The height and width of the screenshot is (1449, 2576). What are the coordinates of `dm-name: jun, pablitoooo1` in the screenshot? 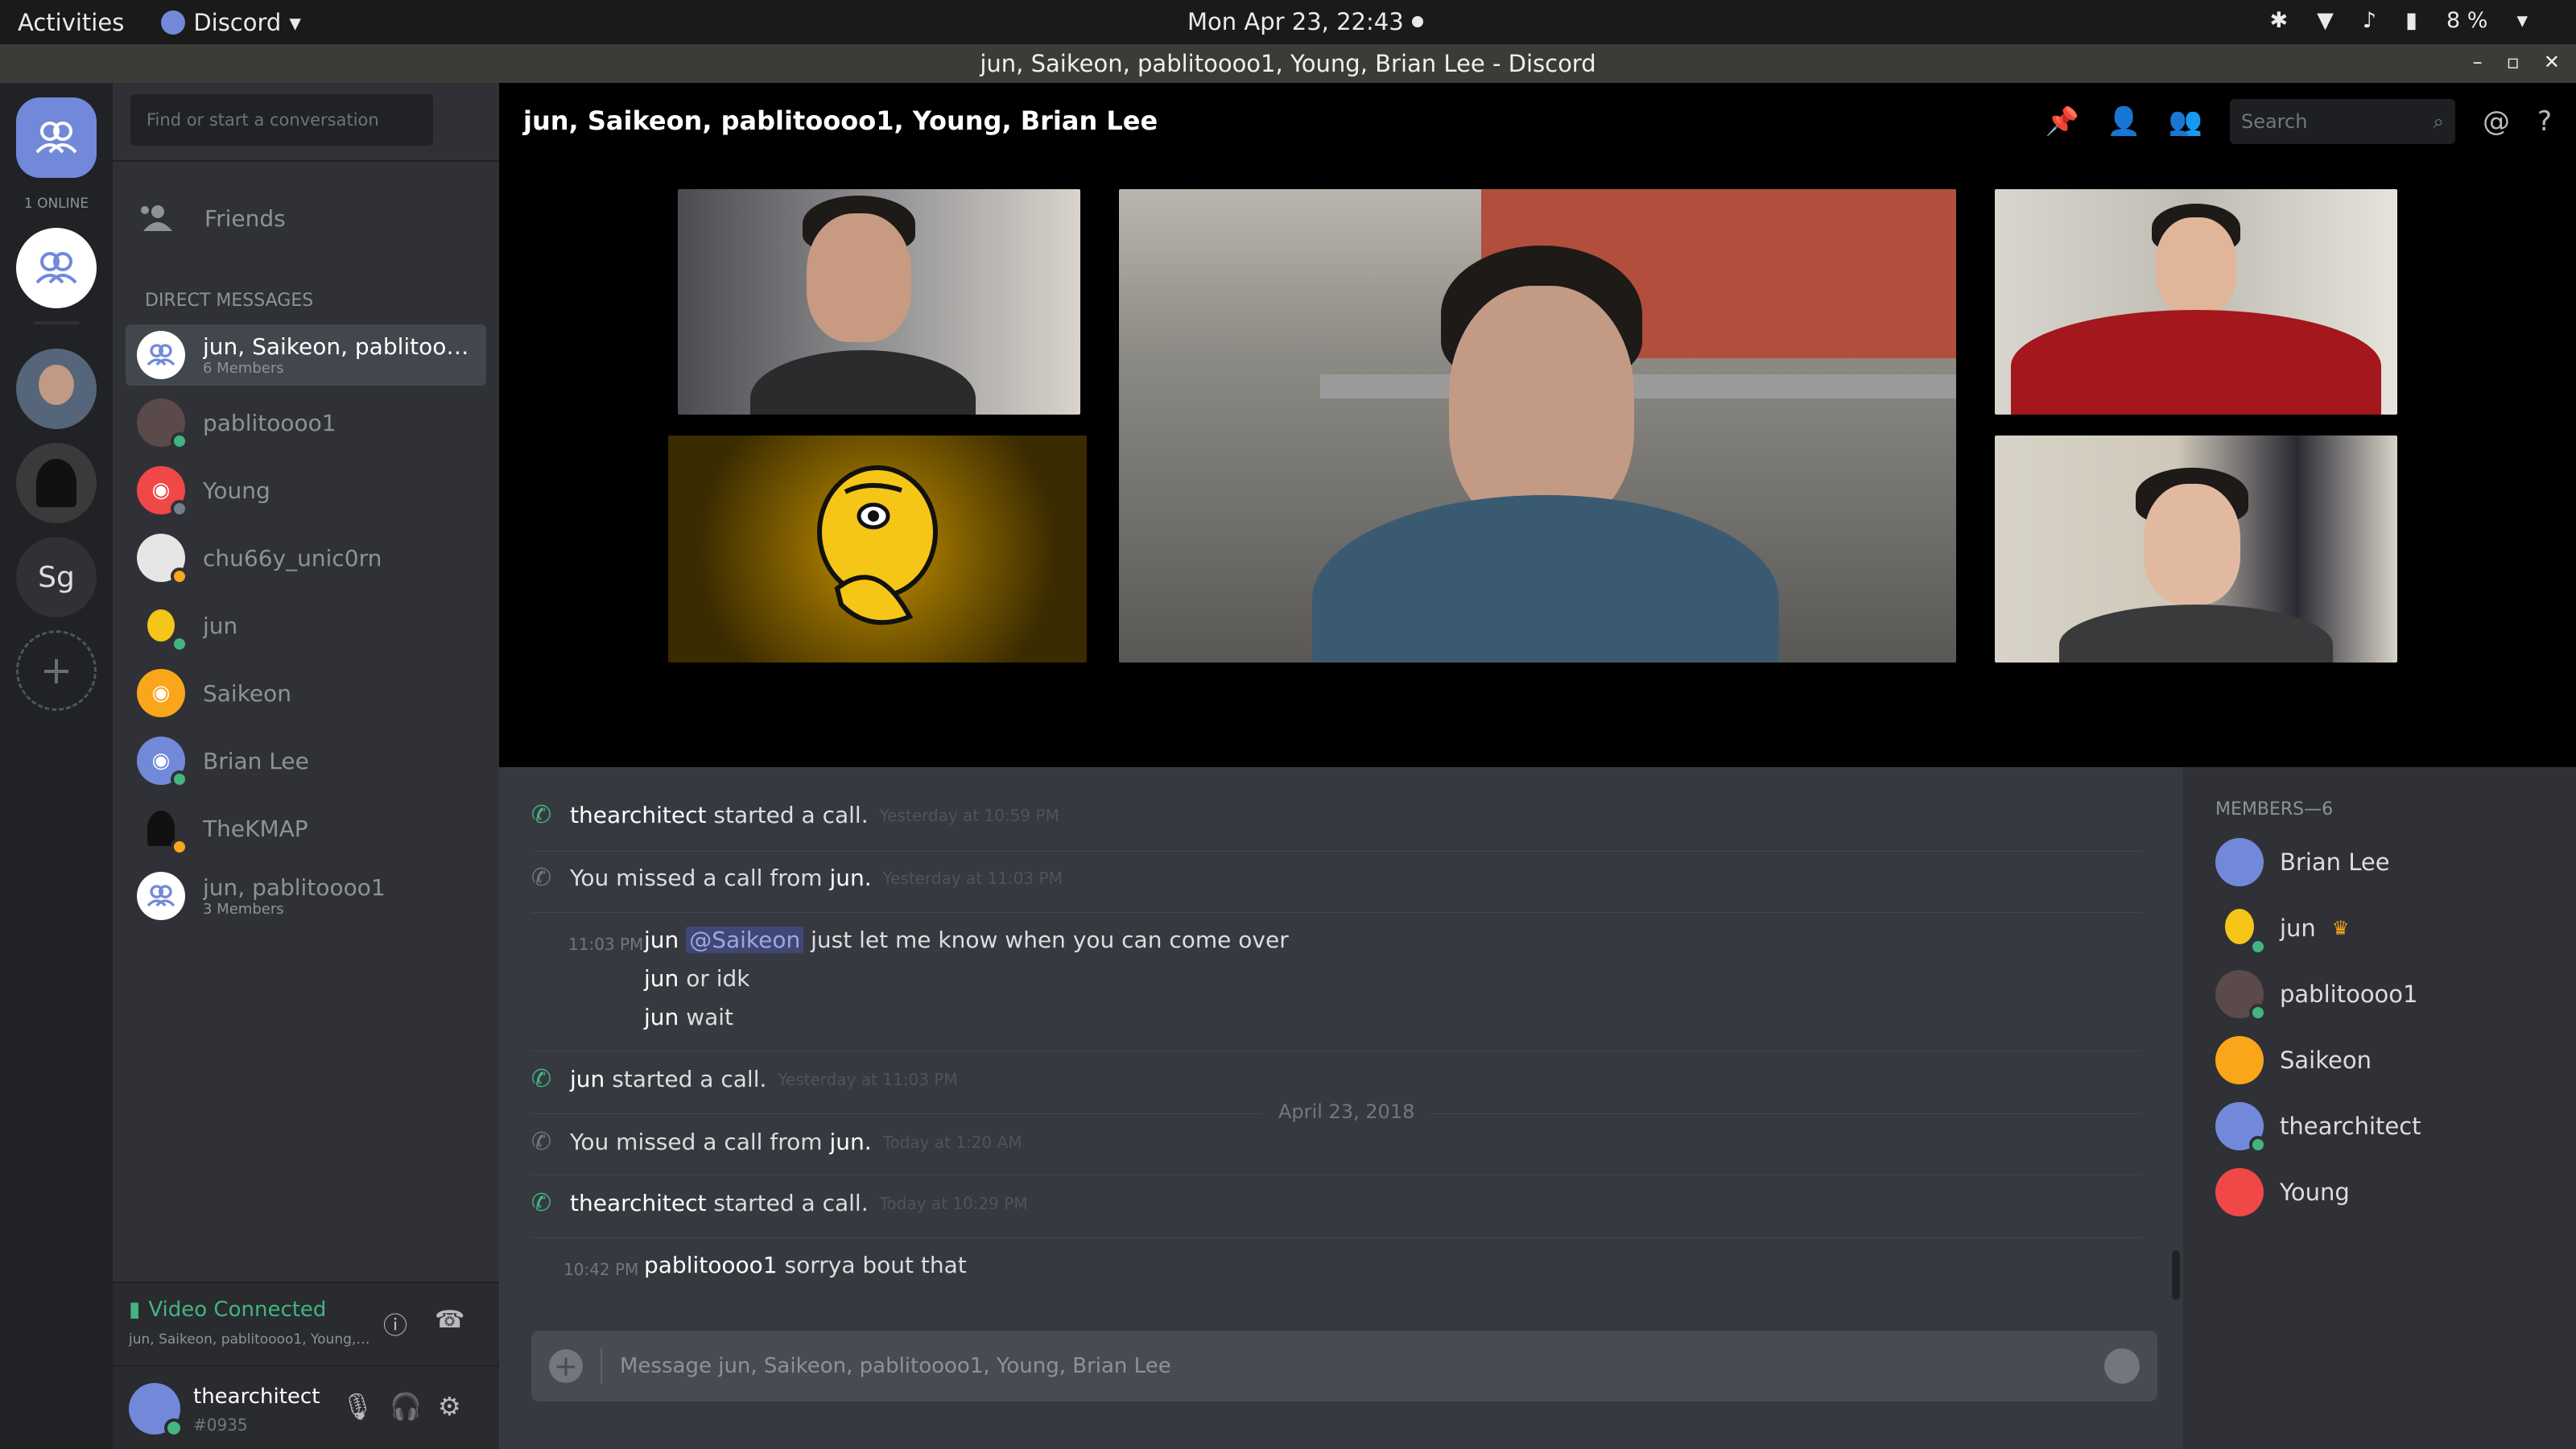 It's located at (294, 887).